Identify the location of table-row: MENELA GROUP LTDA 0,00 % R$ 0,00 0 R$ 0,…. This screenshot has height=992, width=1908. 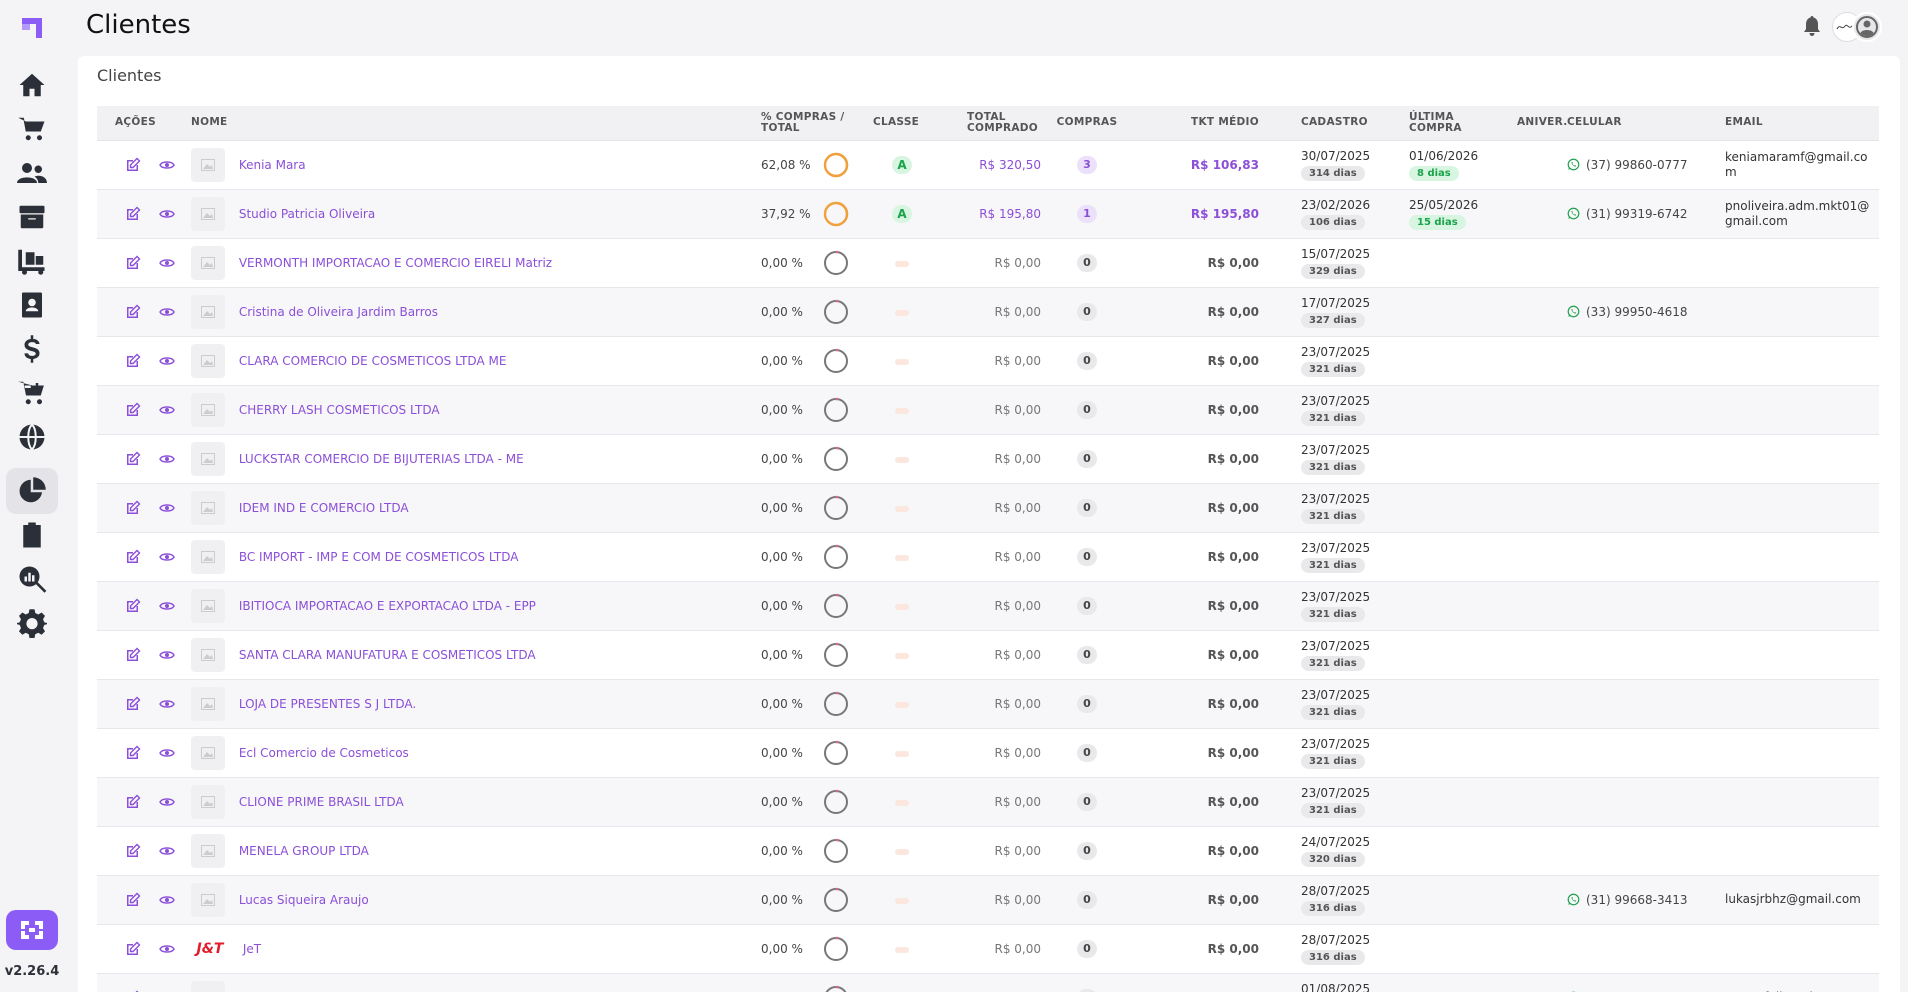
(988, 850).